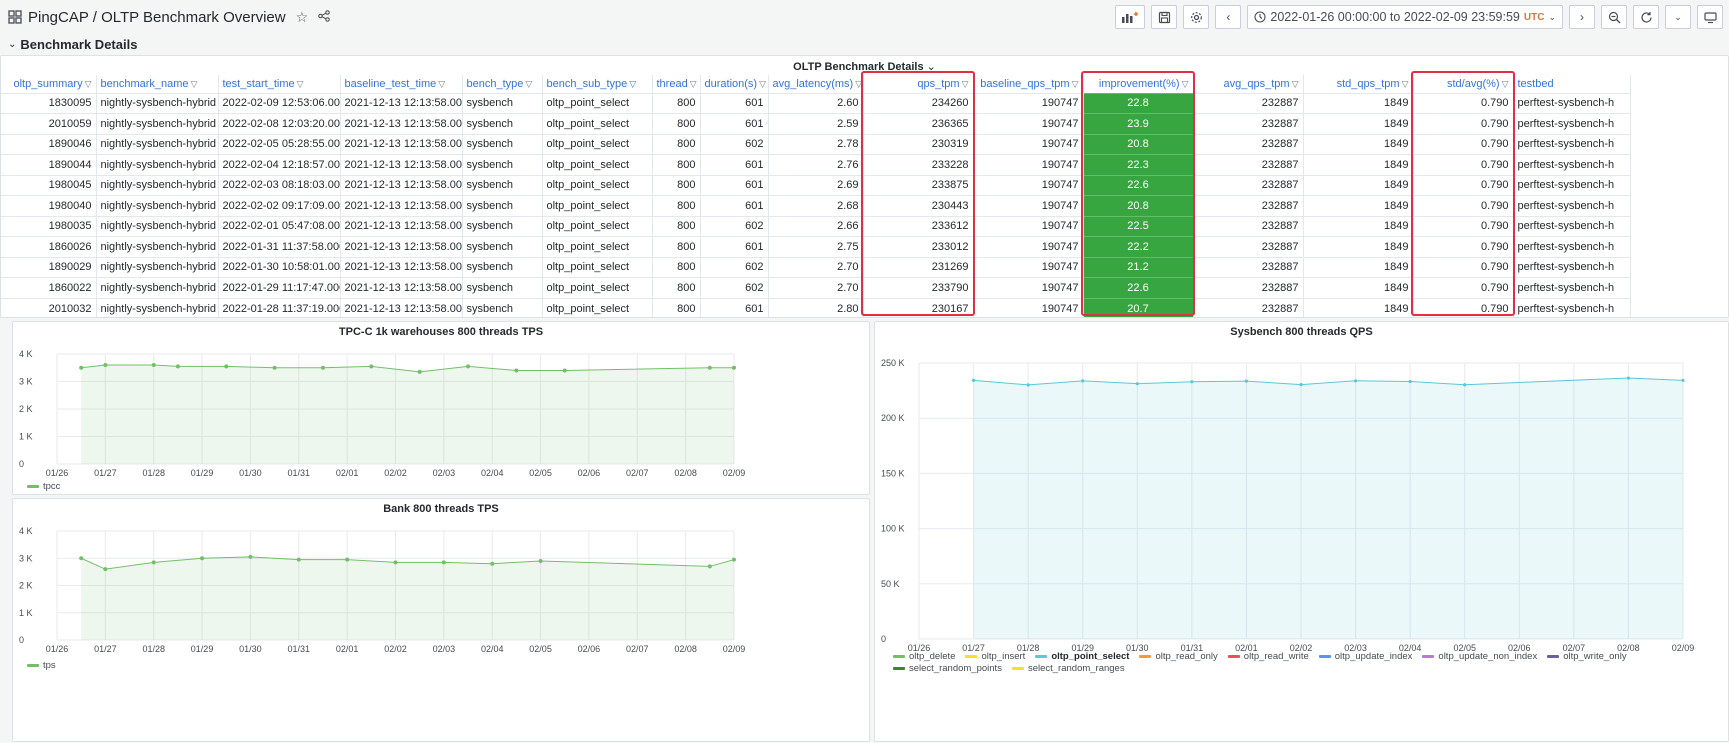 This screenshot has height=743, width=1729. I want to click on tpcc-legend: tpcc, so click(48, 486).